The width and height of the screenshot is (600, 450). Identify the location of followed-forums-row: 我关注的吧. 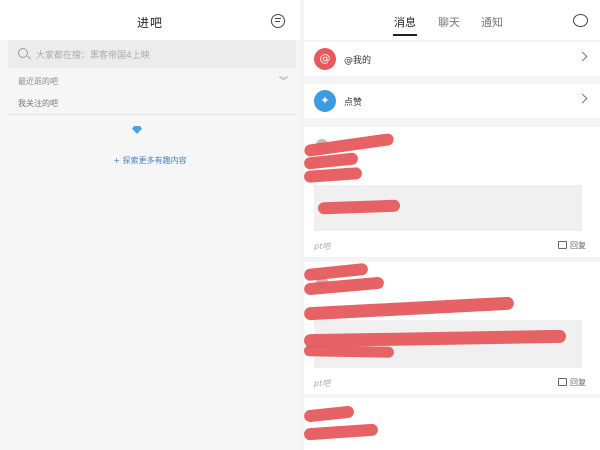
(152, 103).